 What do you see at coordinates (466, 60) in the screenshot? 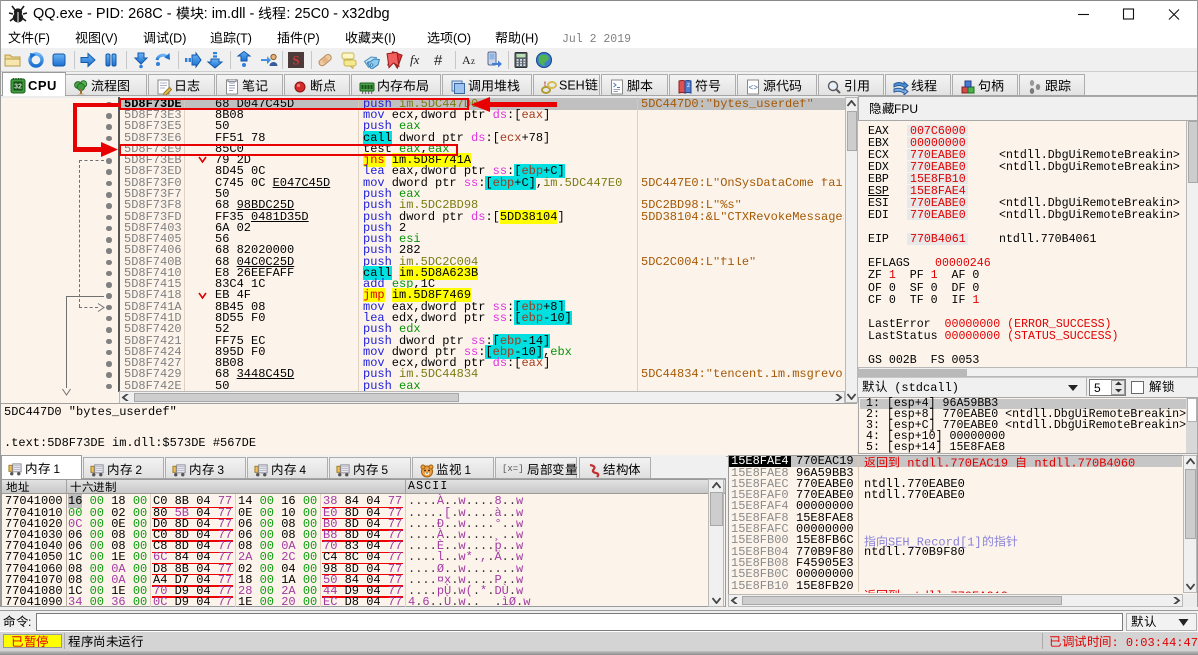
I see `svg-text: A` at bounding box center [466, 60].